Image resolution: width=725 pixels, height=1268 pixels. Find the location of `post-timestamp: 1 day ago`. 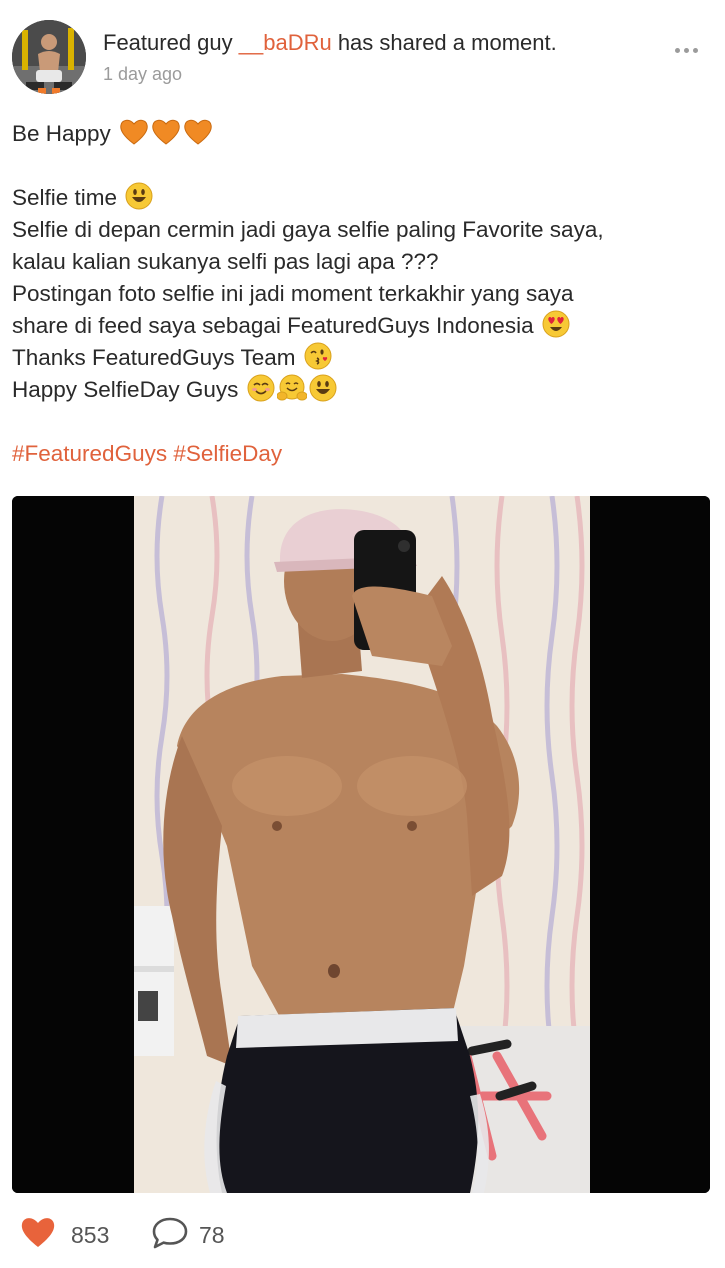

post-timestamp: 1 day ago is located at coordinates (143, 74).